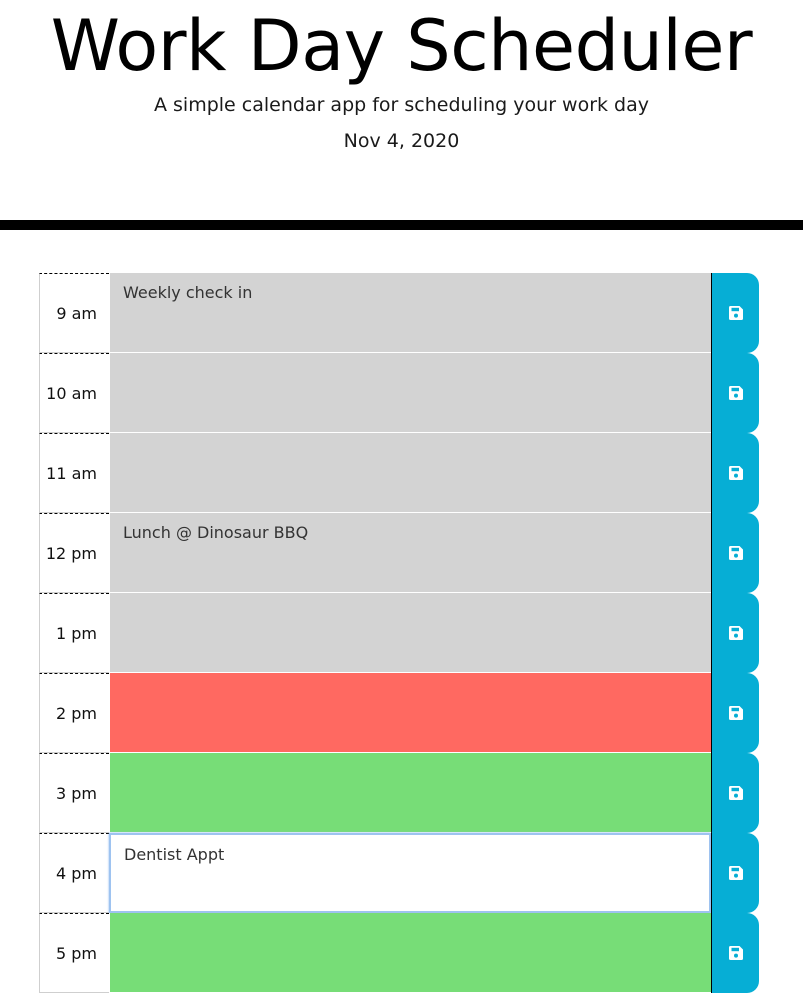 Image resolution: width=803 pixels, height=993 pixels. I want to click on current-date: Nov 4, 2020, so click(401, 141).